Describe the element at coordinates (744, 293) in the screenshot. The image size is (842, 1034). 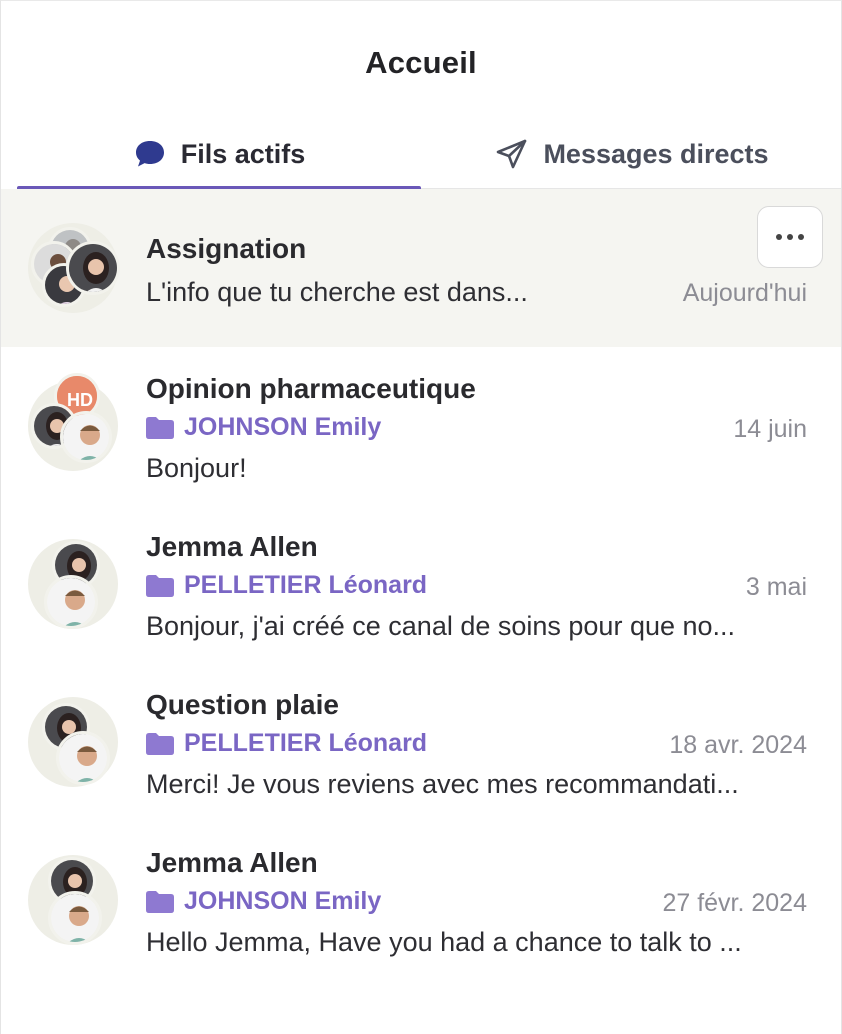
I see `thread-date: Aujourd'hui` at that location.